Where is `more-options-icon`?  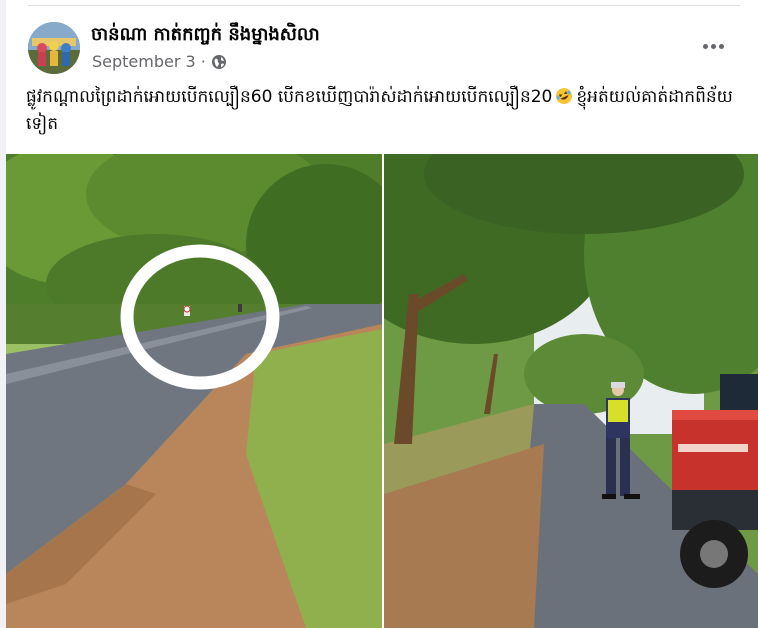
more-options-icon is located at coordinates (713, 46).